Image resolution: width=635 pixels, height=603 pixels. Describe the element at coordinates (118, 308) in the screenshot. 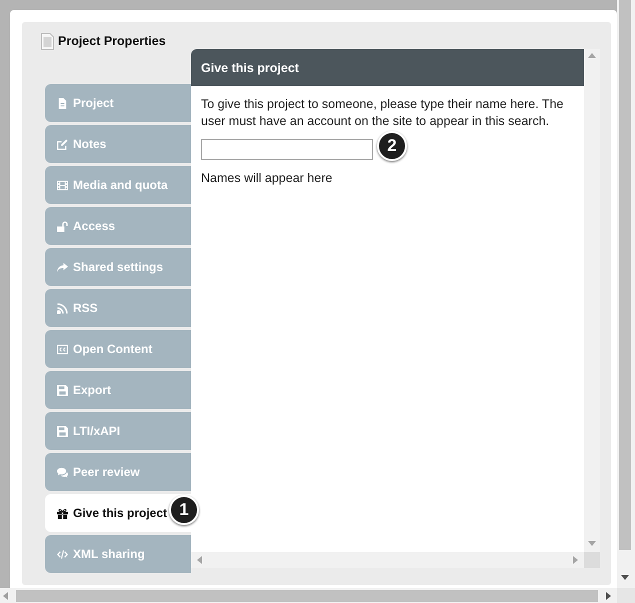

I see `sidebar-tab: RSS` at that location.